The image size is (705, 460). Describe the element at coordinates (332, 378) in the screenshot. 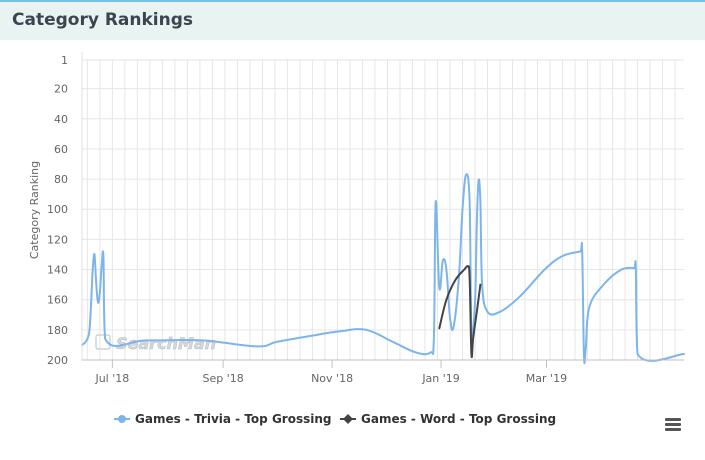

I see `x-tick-label: Nov '18` at that location.